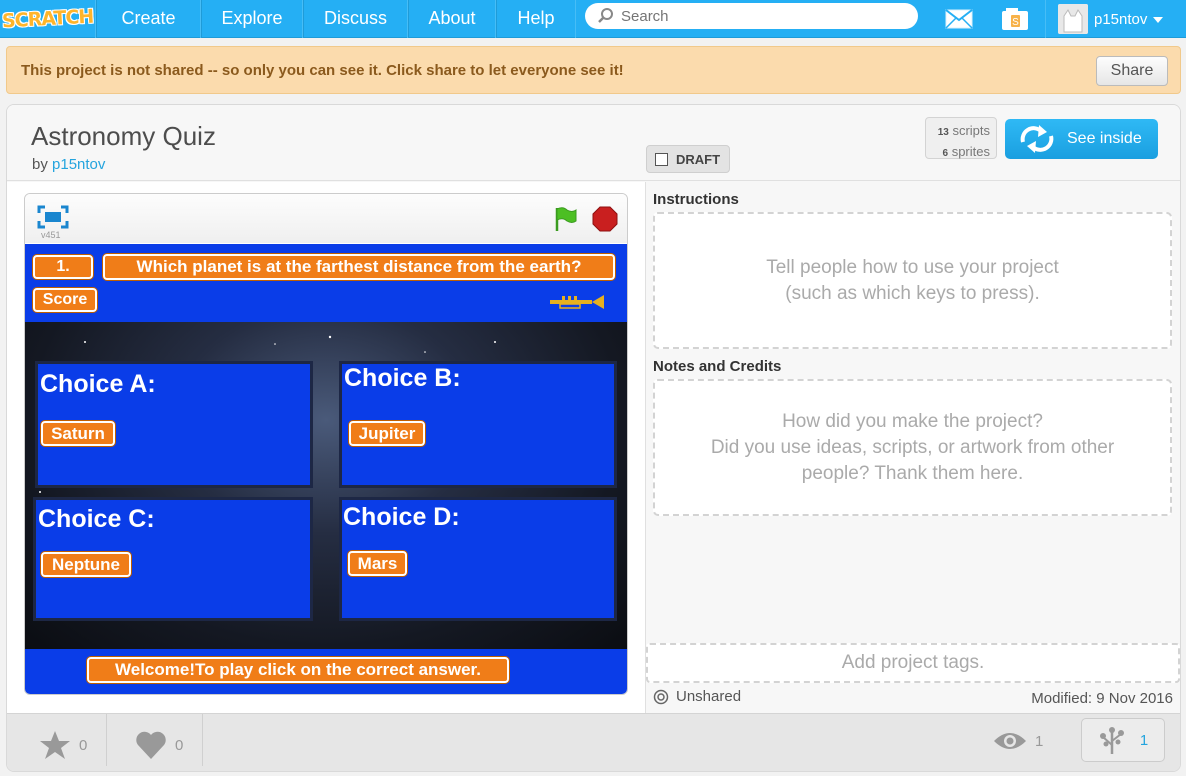  I want to click on remixes-count: 1, so click(1144, 740).